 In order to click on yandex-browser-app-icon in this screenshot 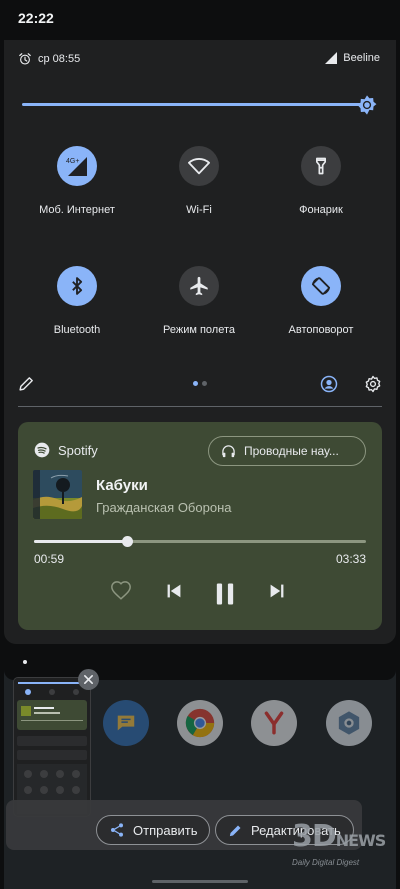, I will do `click(274, 723)`.